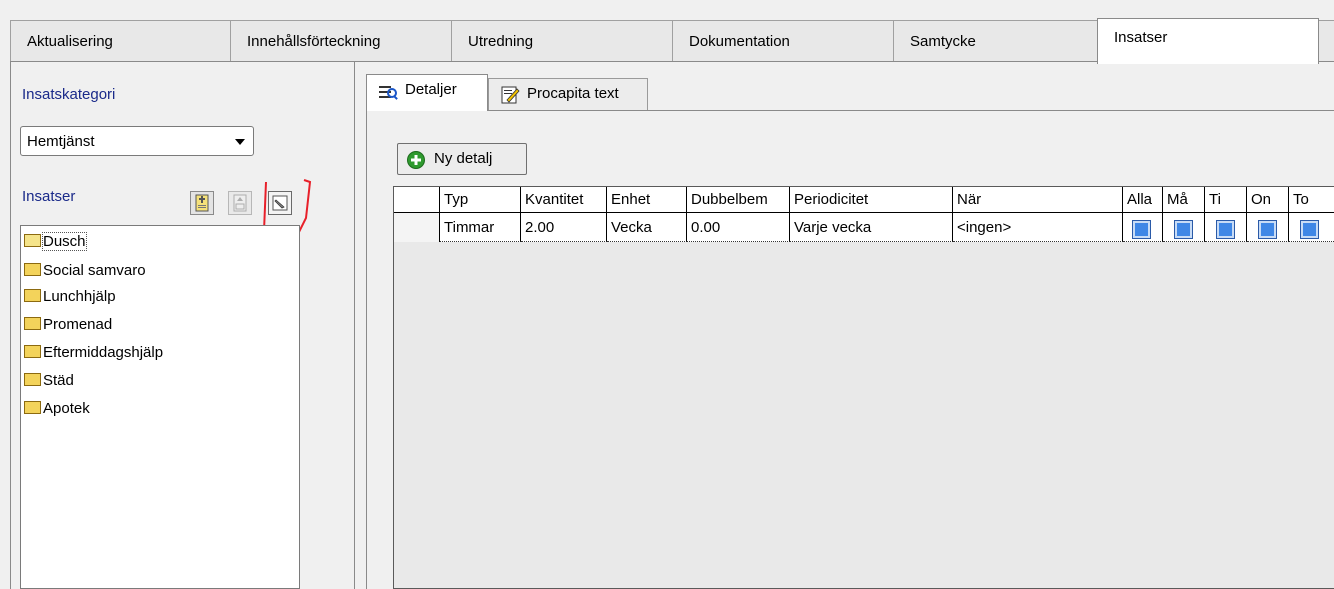 The height and width of the screenshot is (589, 1334). I want to click on cell-nar: <ingen>, so click(1038, 227).